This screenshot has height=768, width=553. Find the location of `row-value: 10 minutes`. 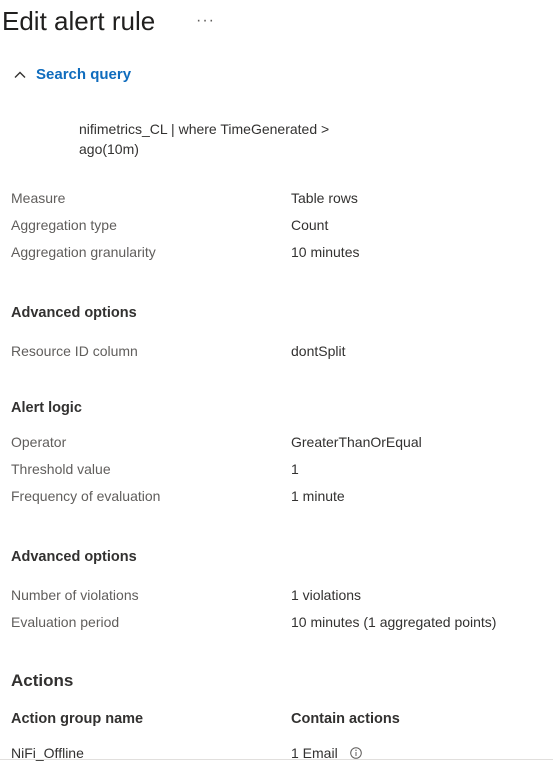

row-value: 10 minutes is located at coordinates (325, 252).